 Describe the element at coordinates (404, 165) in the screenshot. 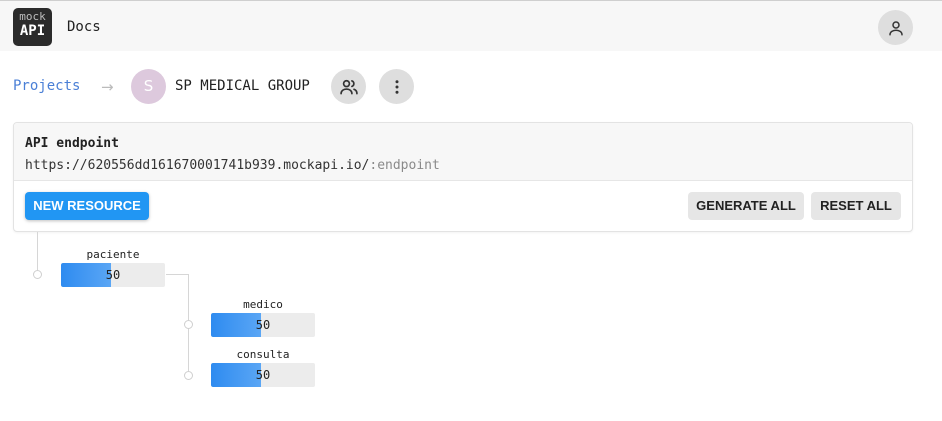

I see `api-endpoint-url-suffix: :endpoint` at that location.